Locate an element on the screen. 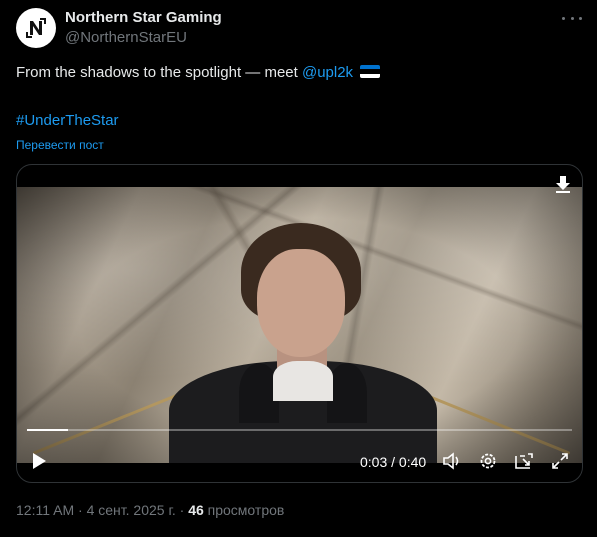 This screenshot has height=537, width=597. tweet-header: Northern Star Gaming @NorthernStarEU is located at coordinates (299, 28).